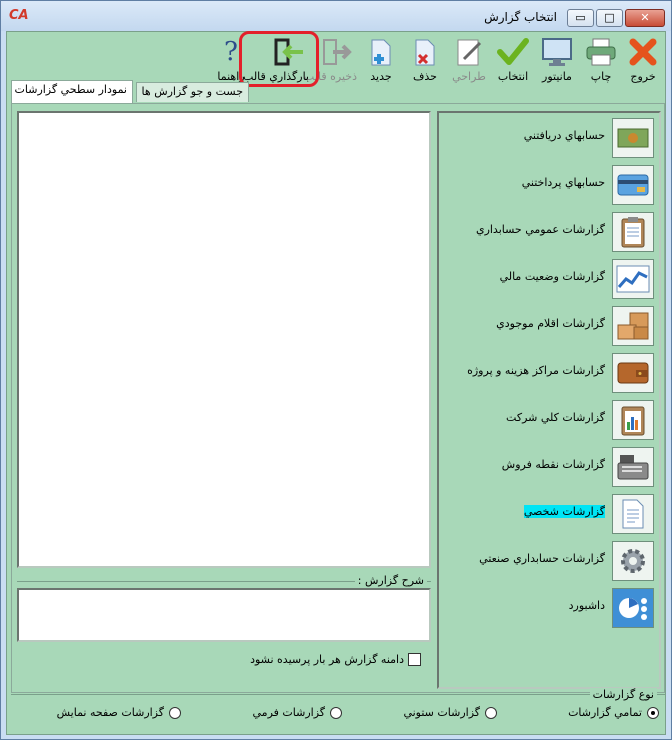 The image size is (672, 740). What do you see at coordinates (542, 558) in the screenshot?
I see `category-label: گزارشات حسابداري صنعتي` at bounding box center [542, 558].